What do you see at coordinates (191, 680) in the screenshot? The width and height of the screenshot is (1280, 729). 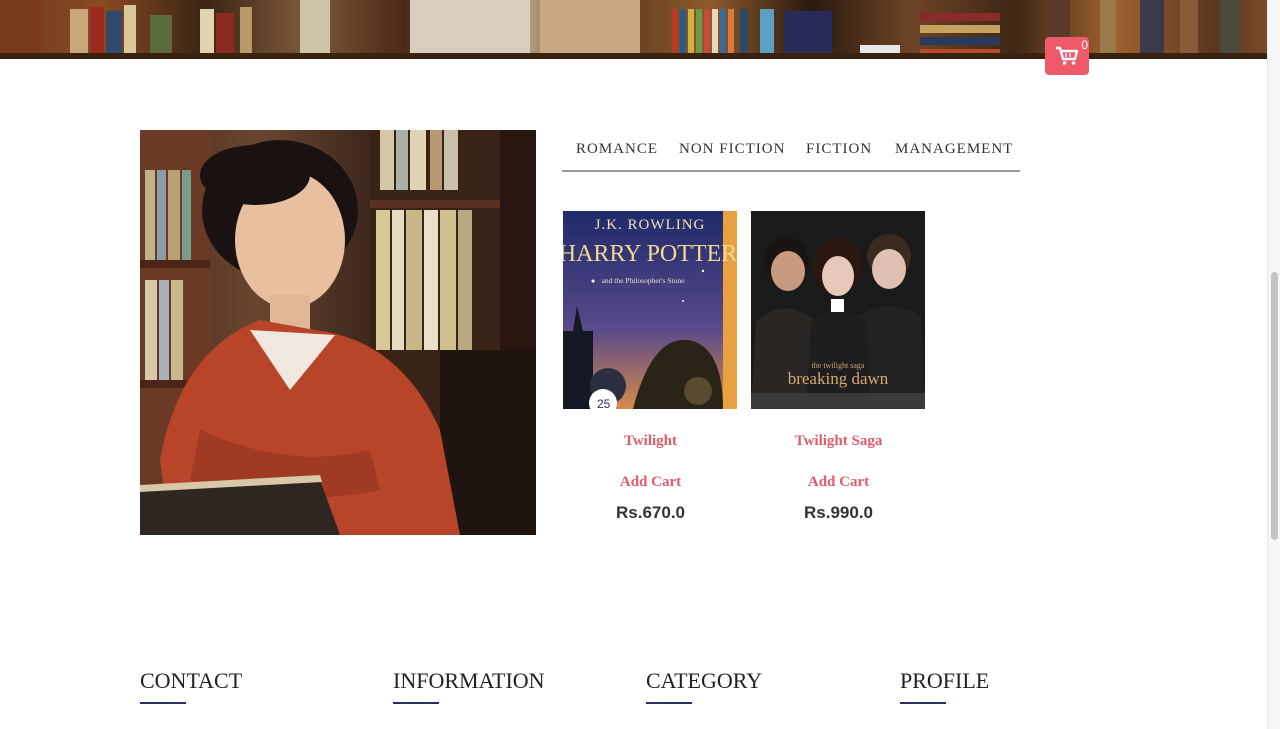 I see `footer-heading-contact: CONTACT` at bounding box center [191, 680].